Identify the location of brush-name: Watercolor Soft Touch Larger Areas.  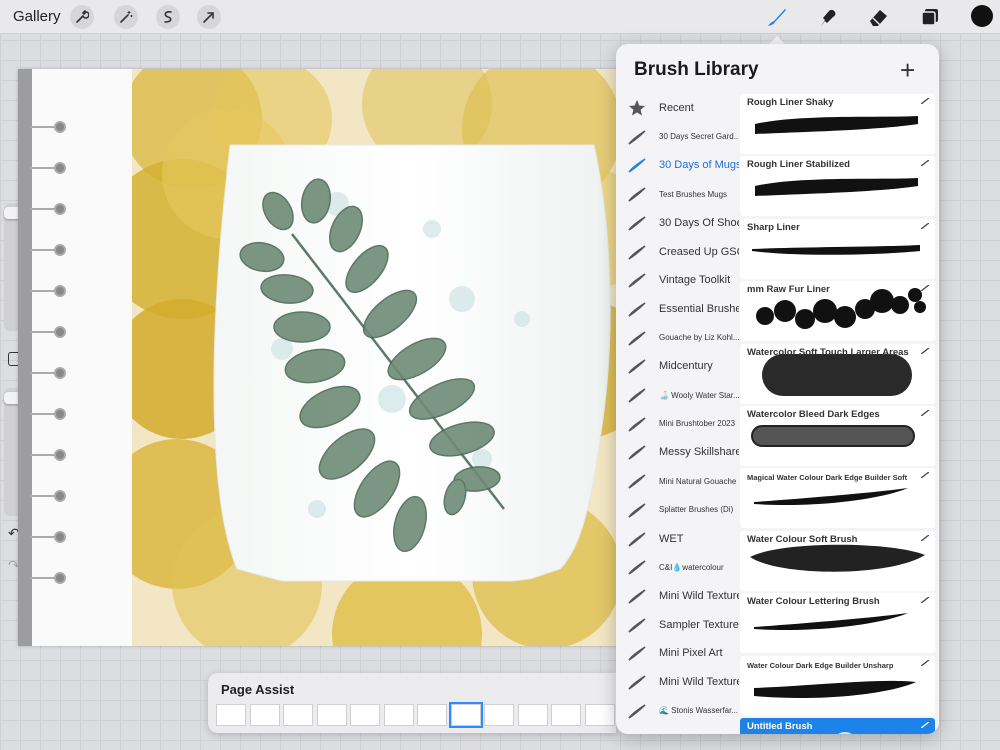
(828, 352).